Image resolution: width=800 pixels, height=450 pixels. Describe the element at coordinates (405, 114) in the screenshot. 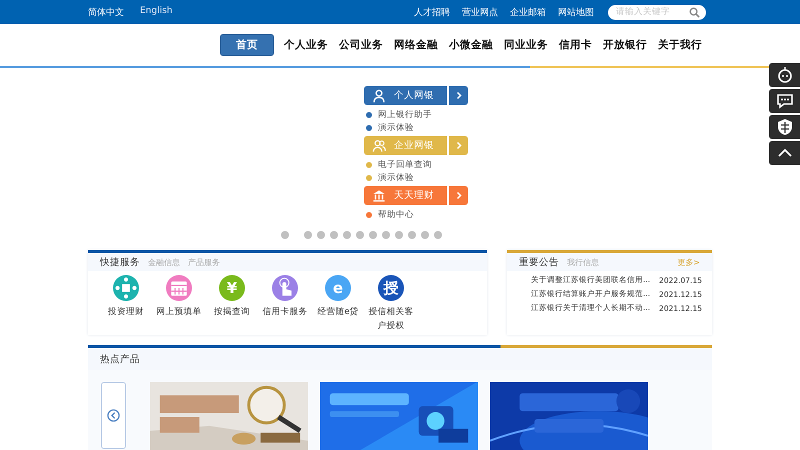

I see `panel-link: 网上银行助手` at that location.